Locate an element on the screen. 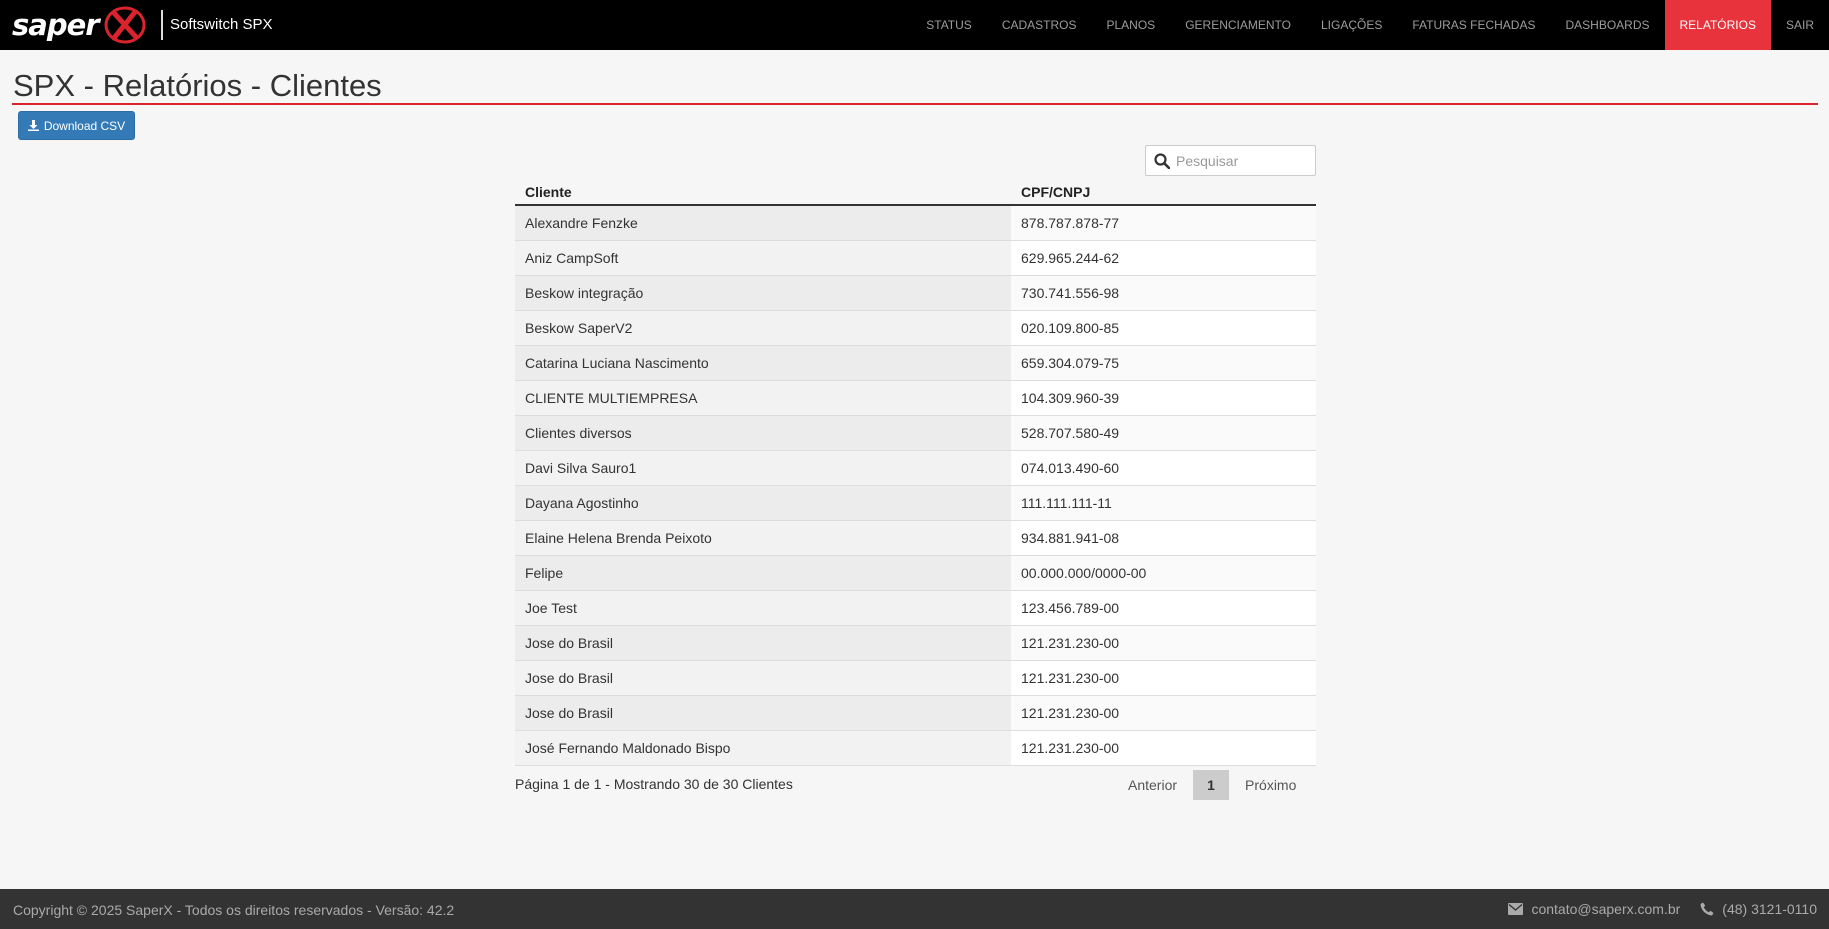  nav-item-dashboards: DASHBOARDS is located at coordinates (1607, 25).